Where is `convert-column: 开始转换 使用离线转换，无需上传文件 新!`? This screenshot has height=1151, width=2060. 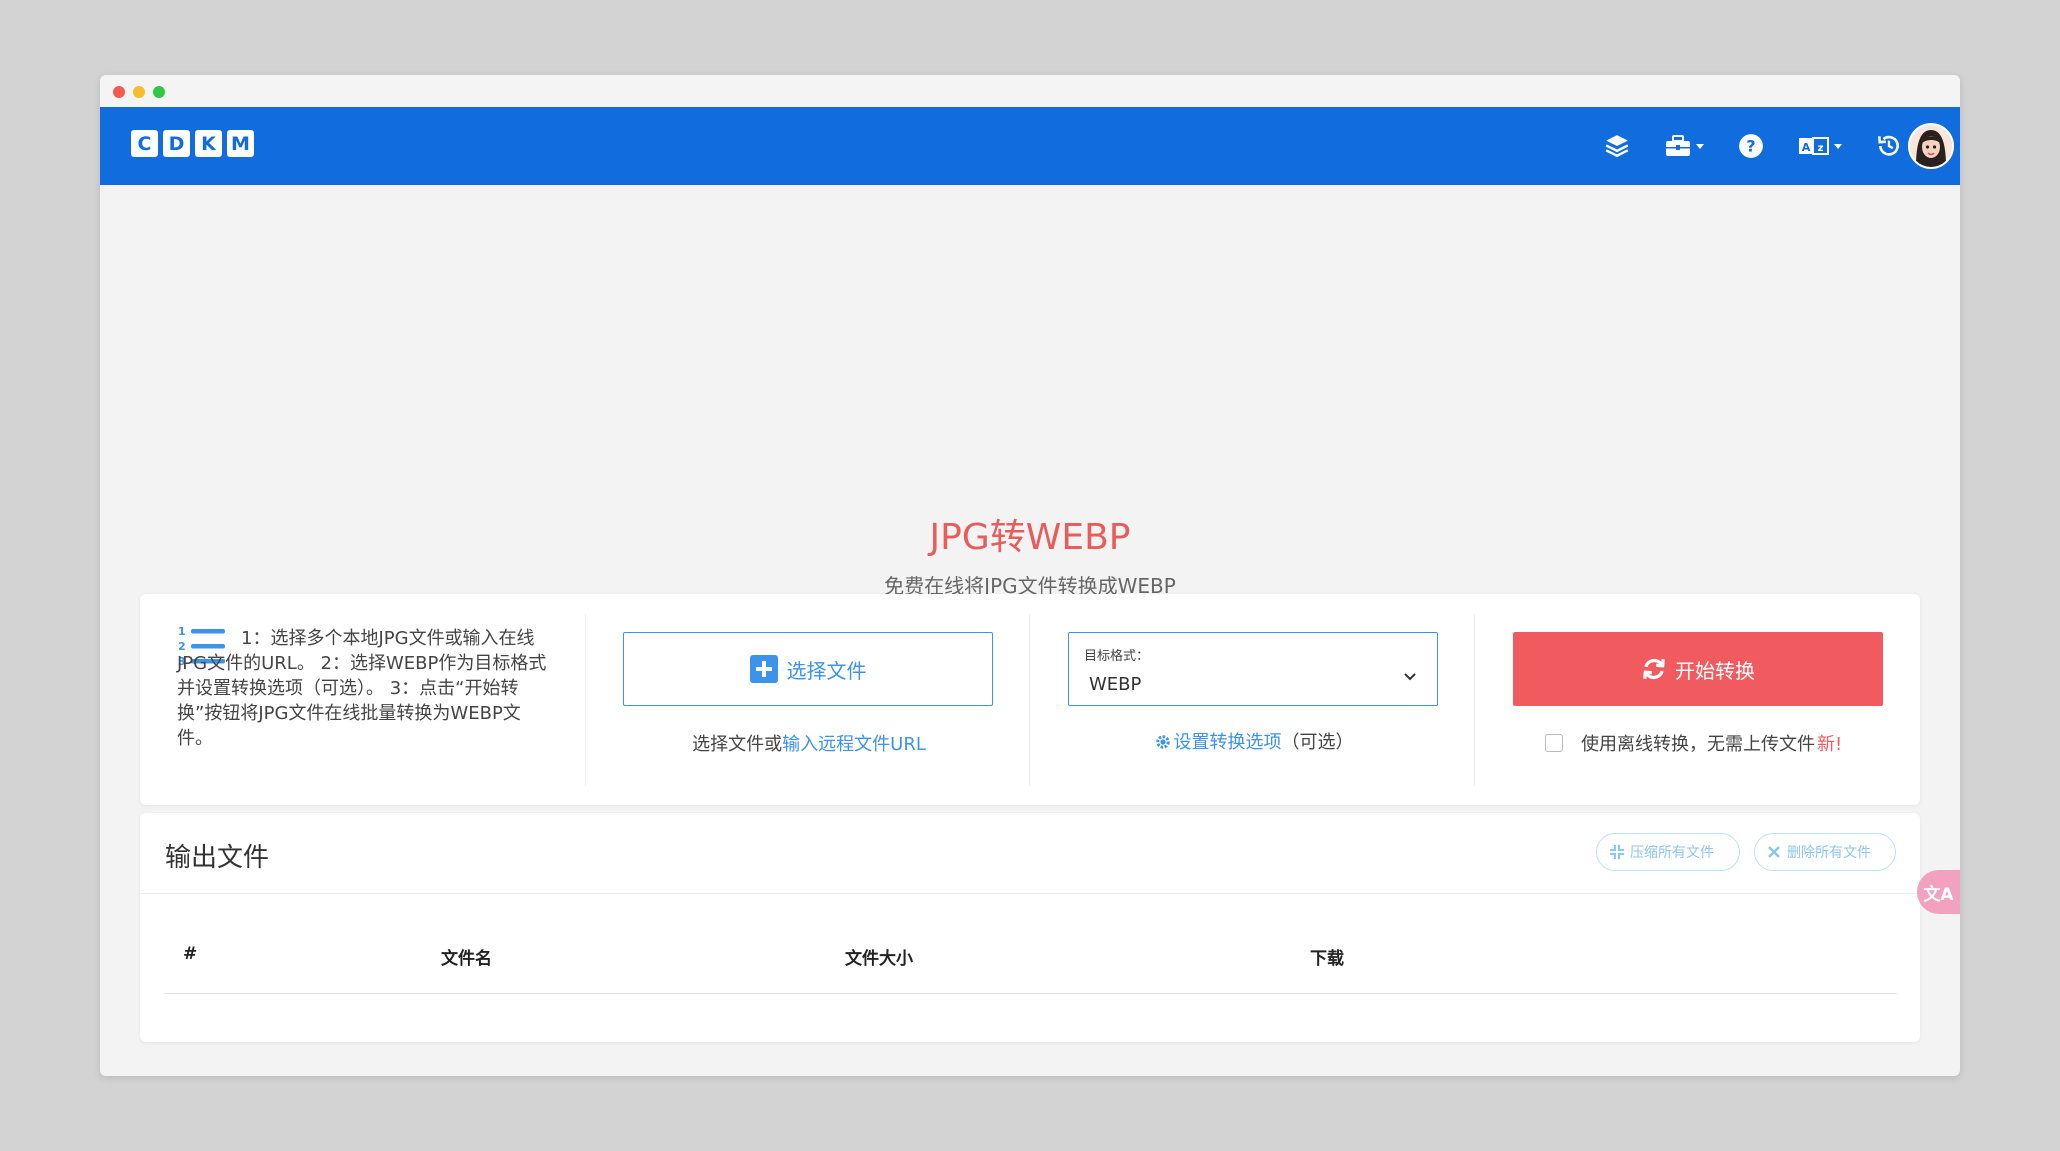 convert-column: 开始转换 使用离线转换，无需上传文件 新! is located at coordinates (1699, 700).